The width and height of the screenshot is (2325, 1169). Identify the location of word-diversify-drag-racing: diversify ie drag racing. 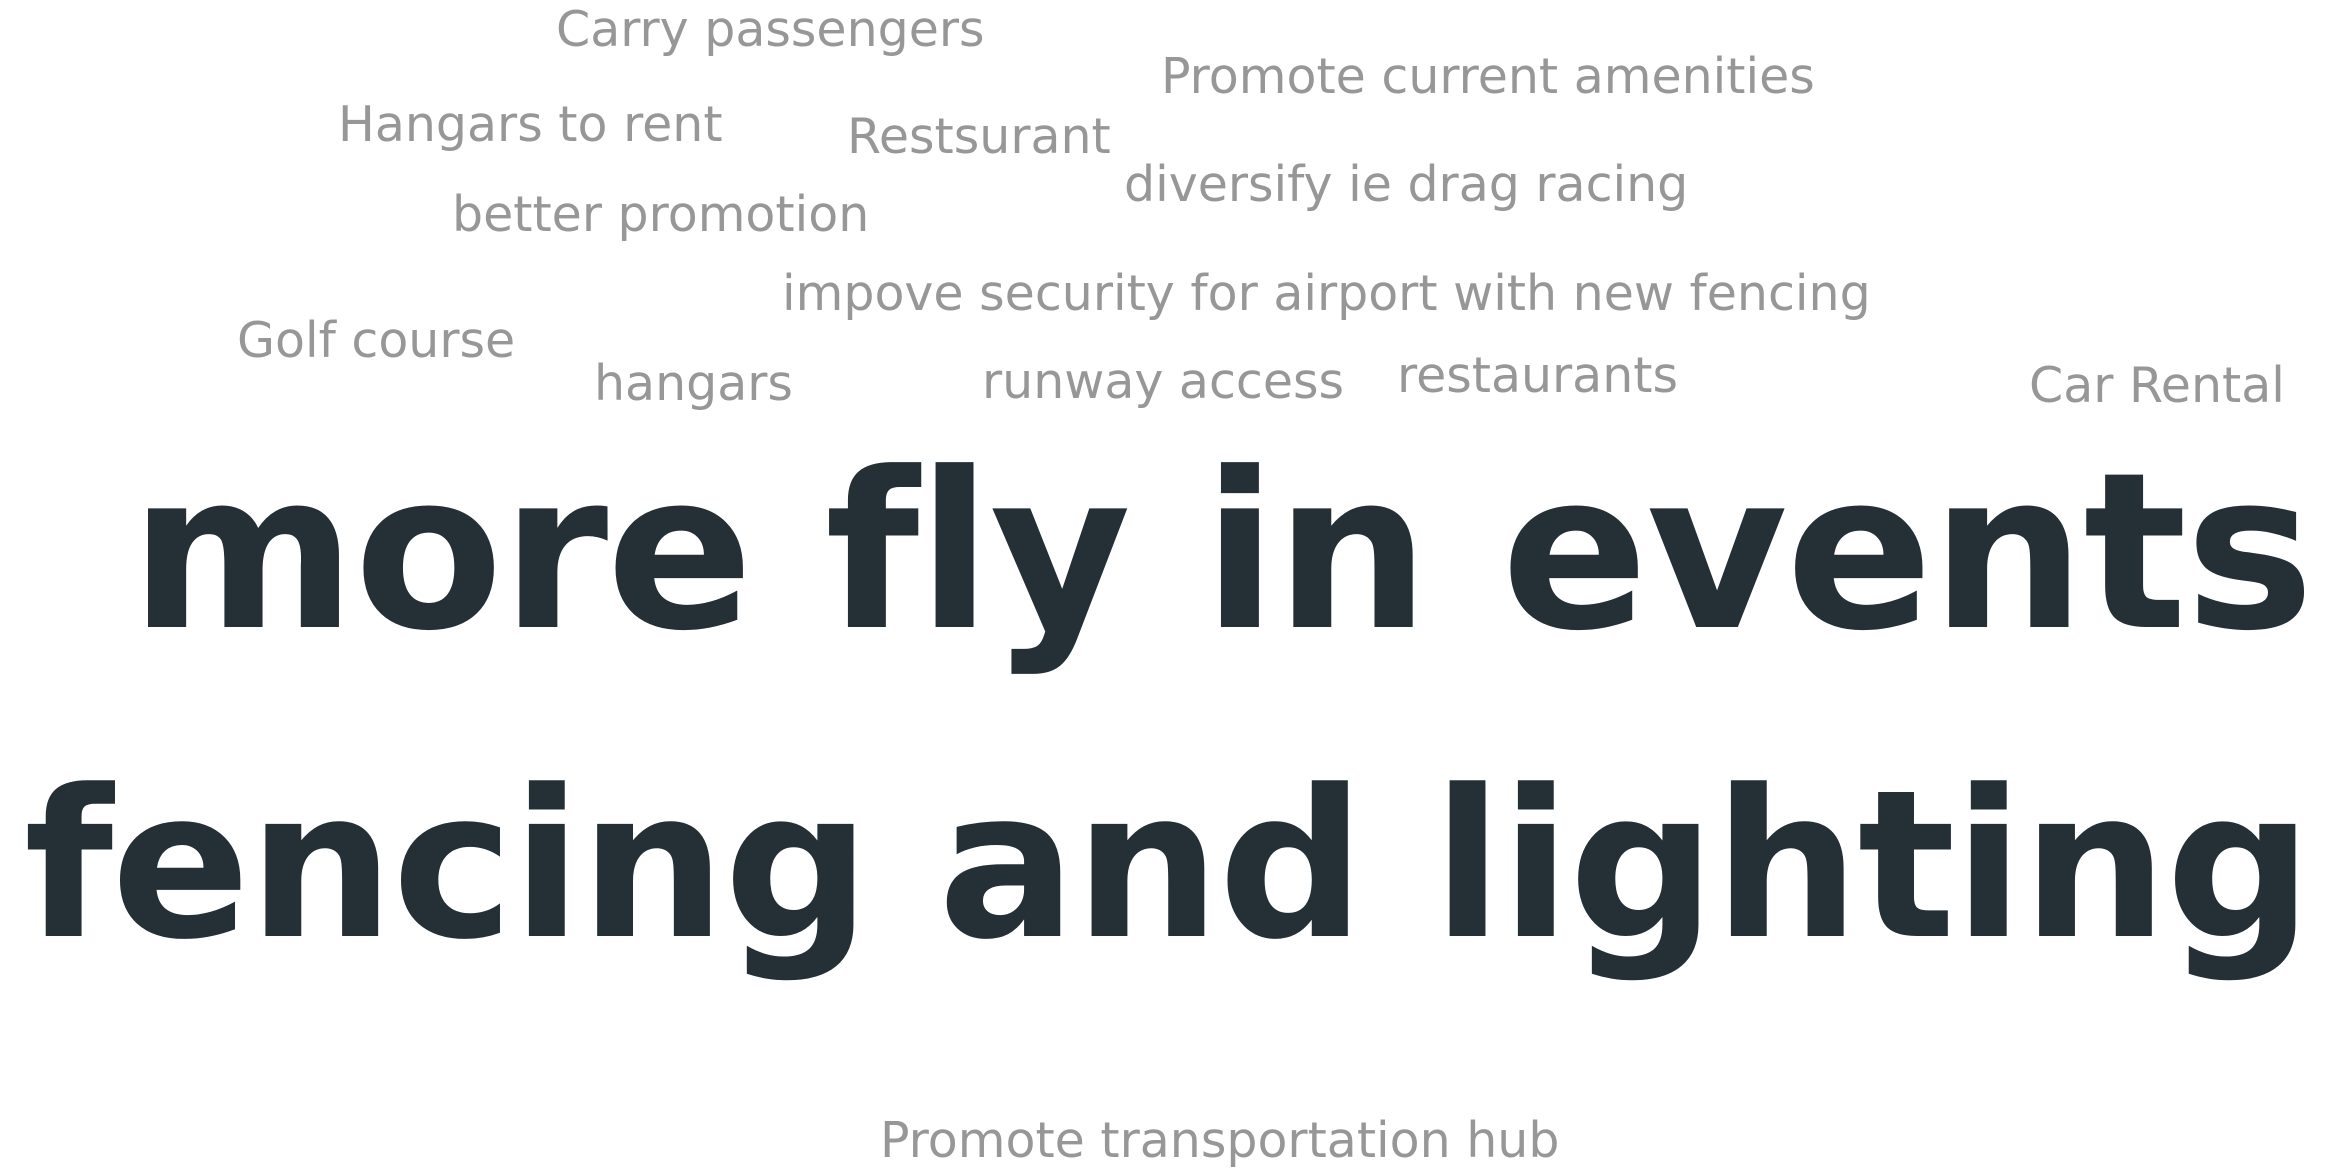
(1406, 184).